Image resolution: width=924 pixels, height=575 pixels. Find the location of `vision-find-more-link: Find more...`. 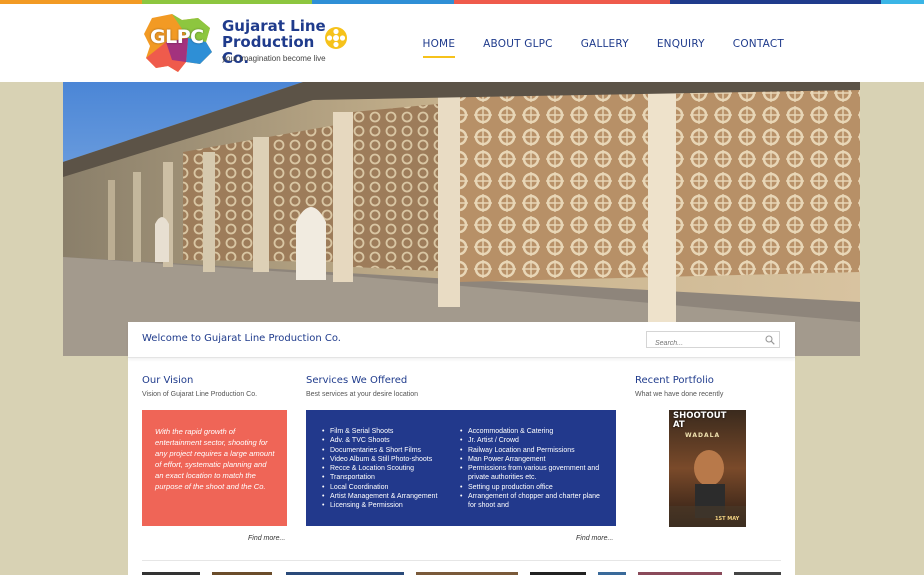

vision-find-more-link: Find more... is located at coordinates (266, 538).